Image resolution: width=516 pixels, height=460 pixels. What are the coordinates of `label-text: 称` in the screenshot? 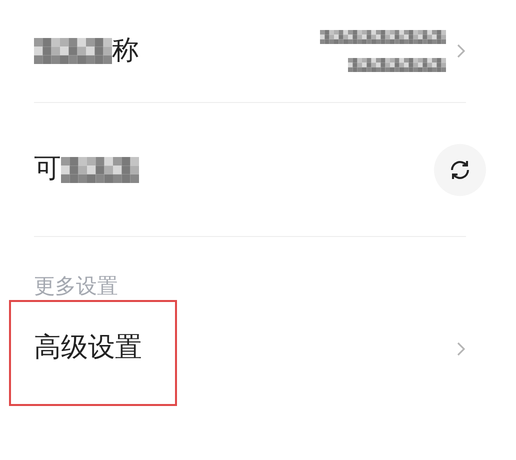 It's located at (125, 51).